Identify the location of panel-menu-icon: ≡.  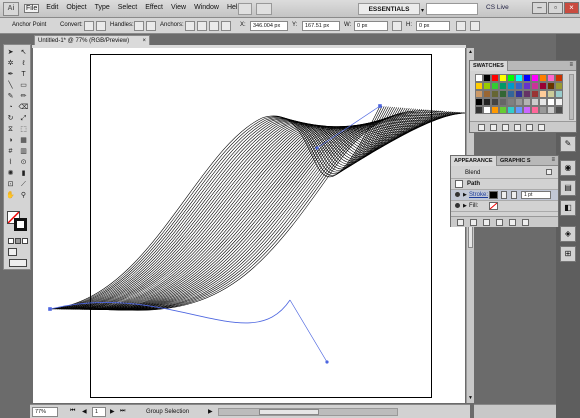
(553, 160).